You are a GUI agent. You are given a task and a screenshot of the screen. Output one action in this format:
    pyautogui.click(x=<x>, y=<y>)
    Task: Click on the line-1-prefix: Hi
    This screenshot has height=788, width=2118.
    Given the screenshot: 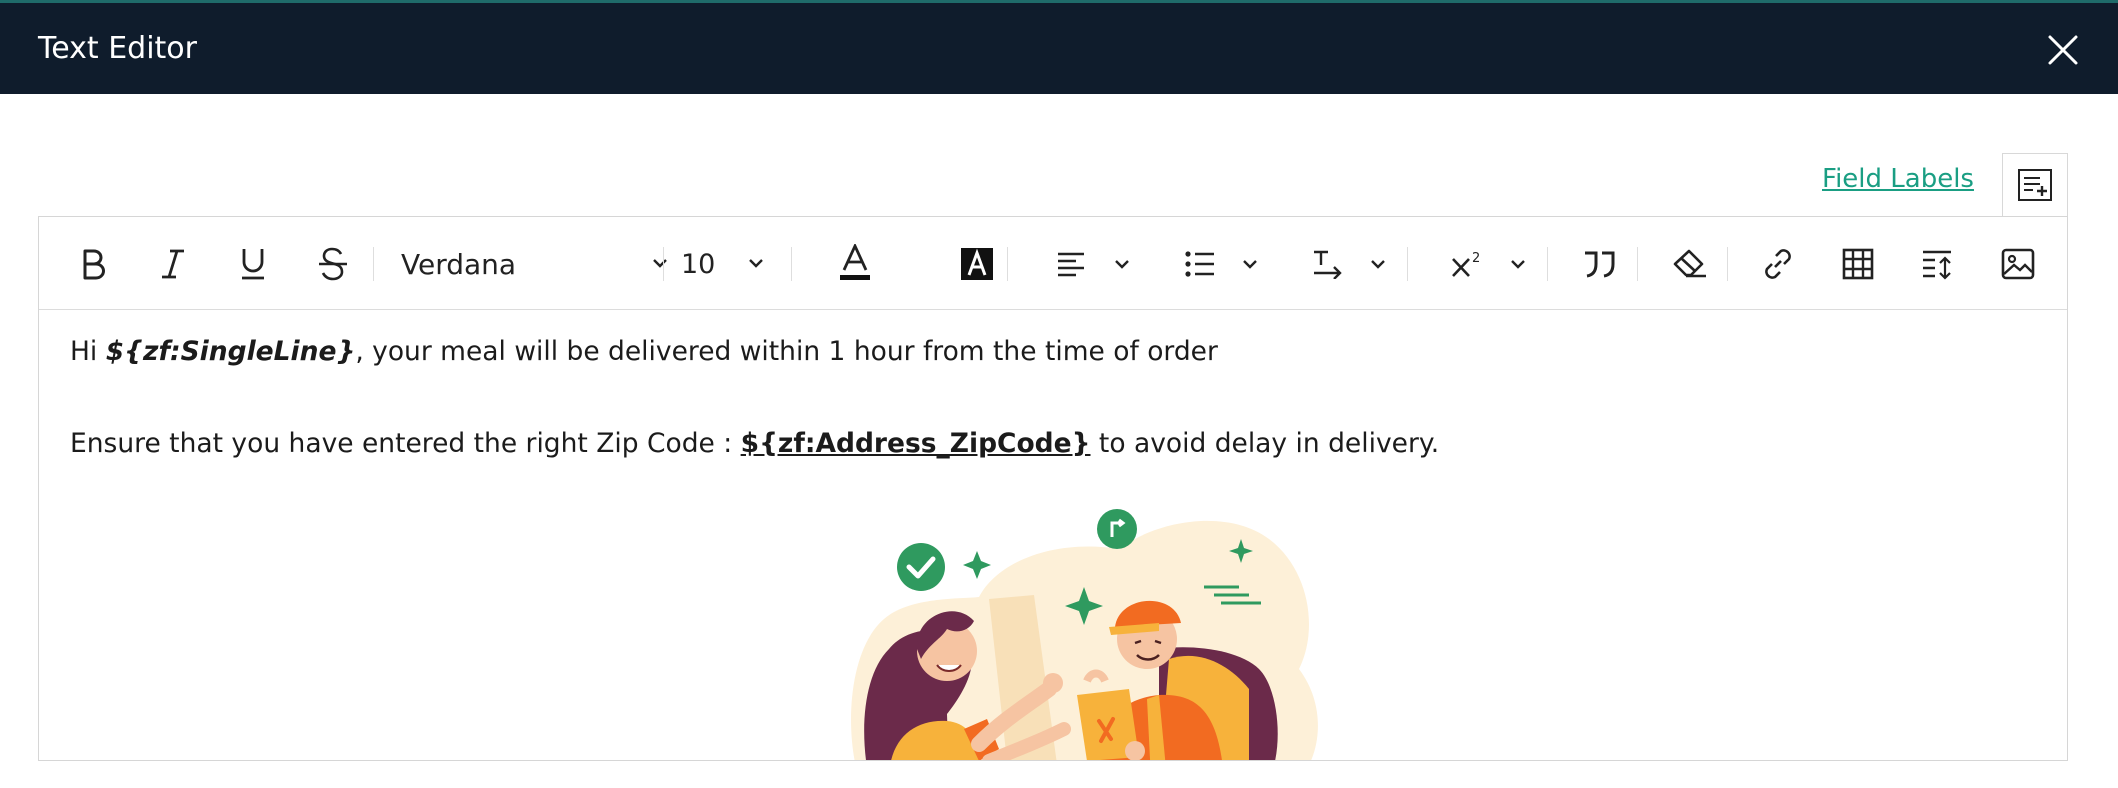 What is the action you would take?
    pyautogui.click(x=88, y=351)
    